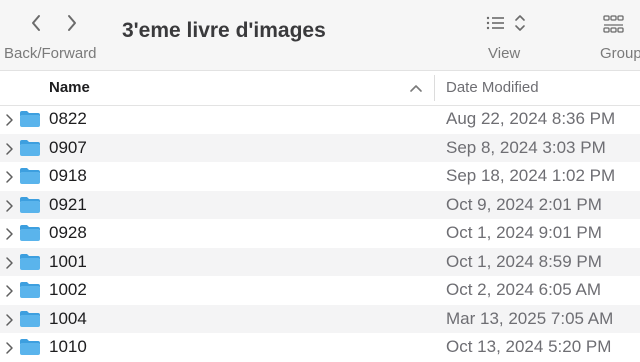 The width and height of the screenshot is (640, 362). Describe the element at coordinates (524, 232) in the screenshot. I see `date-modified: Oct 1, 2024 9:01 PM` at that location.